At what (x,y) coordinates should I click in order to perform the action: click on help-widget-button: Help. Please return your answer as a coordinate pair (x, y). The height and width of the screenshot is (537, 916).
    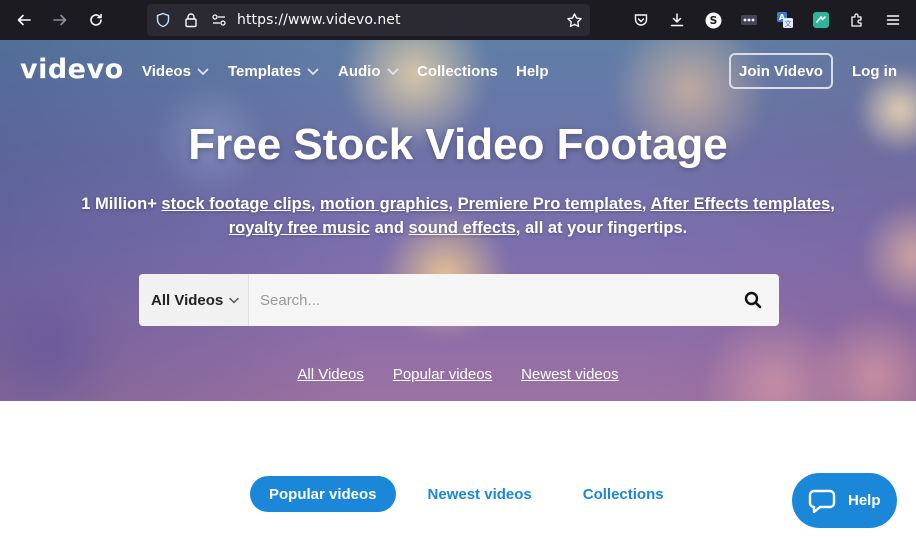
    Looking at the image, I should click on (844, 500).